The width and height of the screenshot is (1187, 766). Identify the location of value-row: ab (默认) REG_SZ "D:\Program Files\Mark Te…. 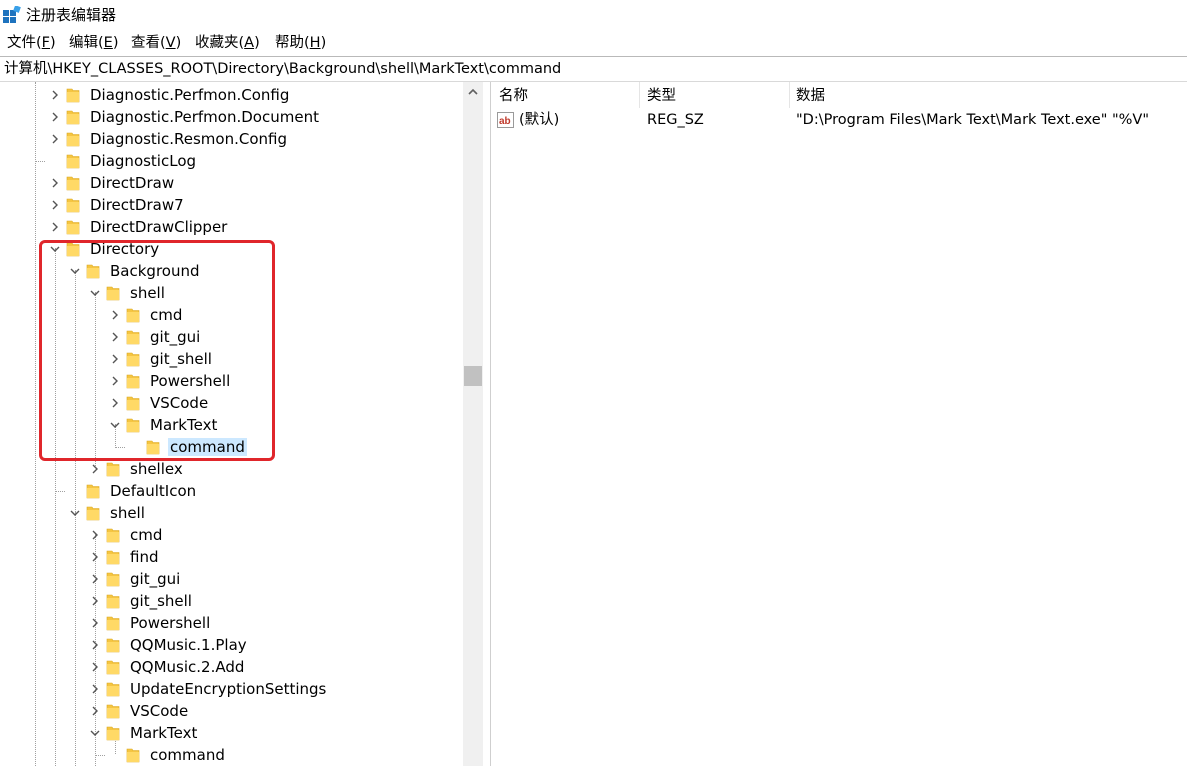
(839, 120).